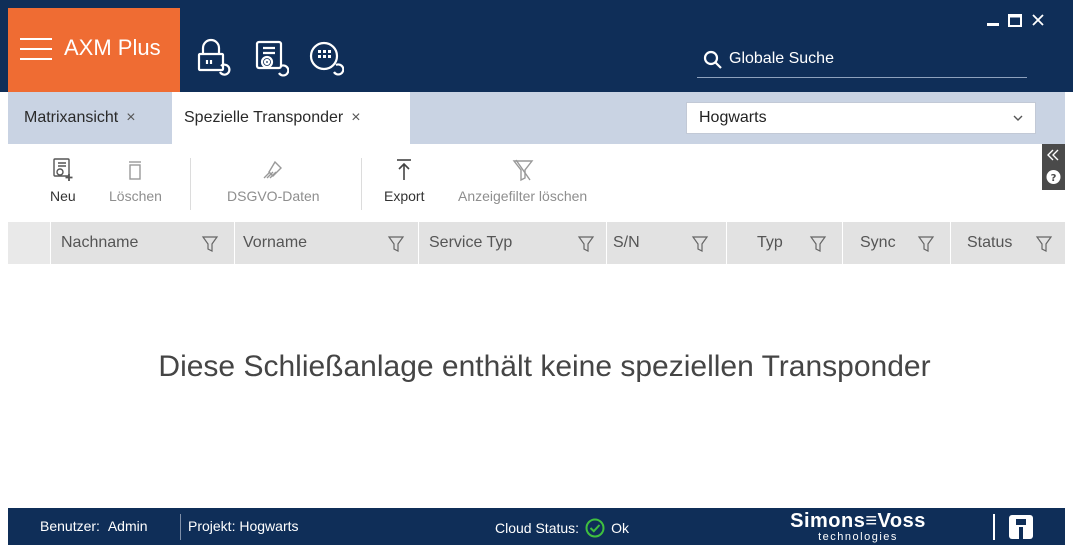  What do you see at coordinates (878, 242) in the screenshot?
I see `column-label: Sync` at bounding box center [878, 242].